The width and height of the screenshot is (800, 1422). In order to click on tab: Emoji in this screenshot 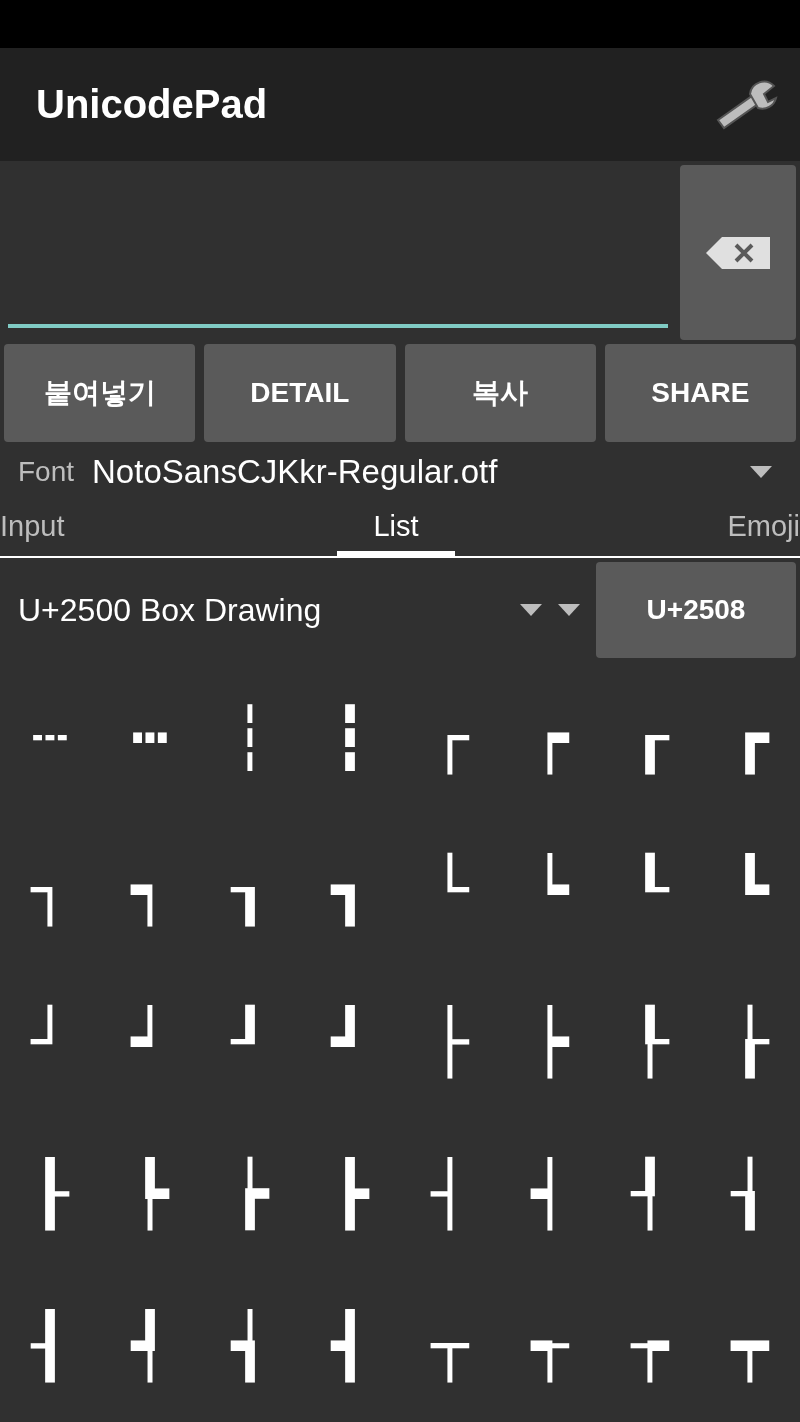, I will do `click(745, 528)`.